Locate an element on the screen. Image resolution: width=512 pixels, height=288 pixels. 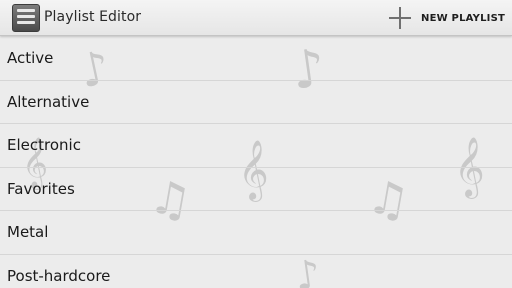
action-bar: Playlist Editor NEW PLAYLIST is located at coordinates (256, 18).